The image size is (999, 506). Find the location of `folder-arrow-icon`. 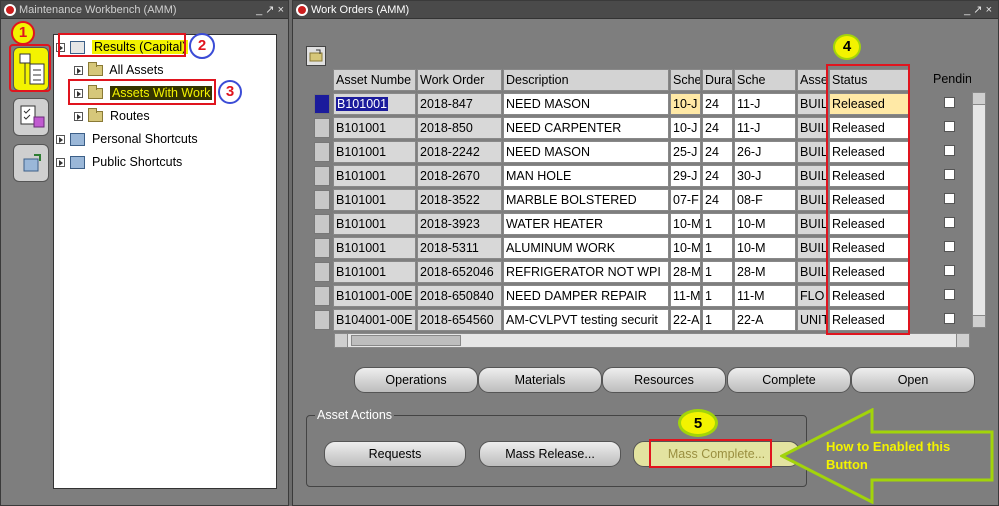

folder-arrow-icon is located at coordinates (32, 163).